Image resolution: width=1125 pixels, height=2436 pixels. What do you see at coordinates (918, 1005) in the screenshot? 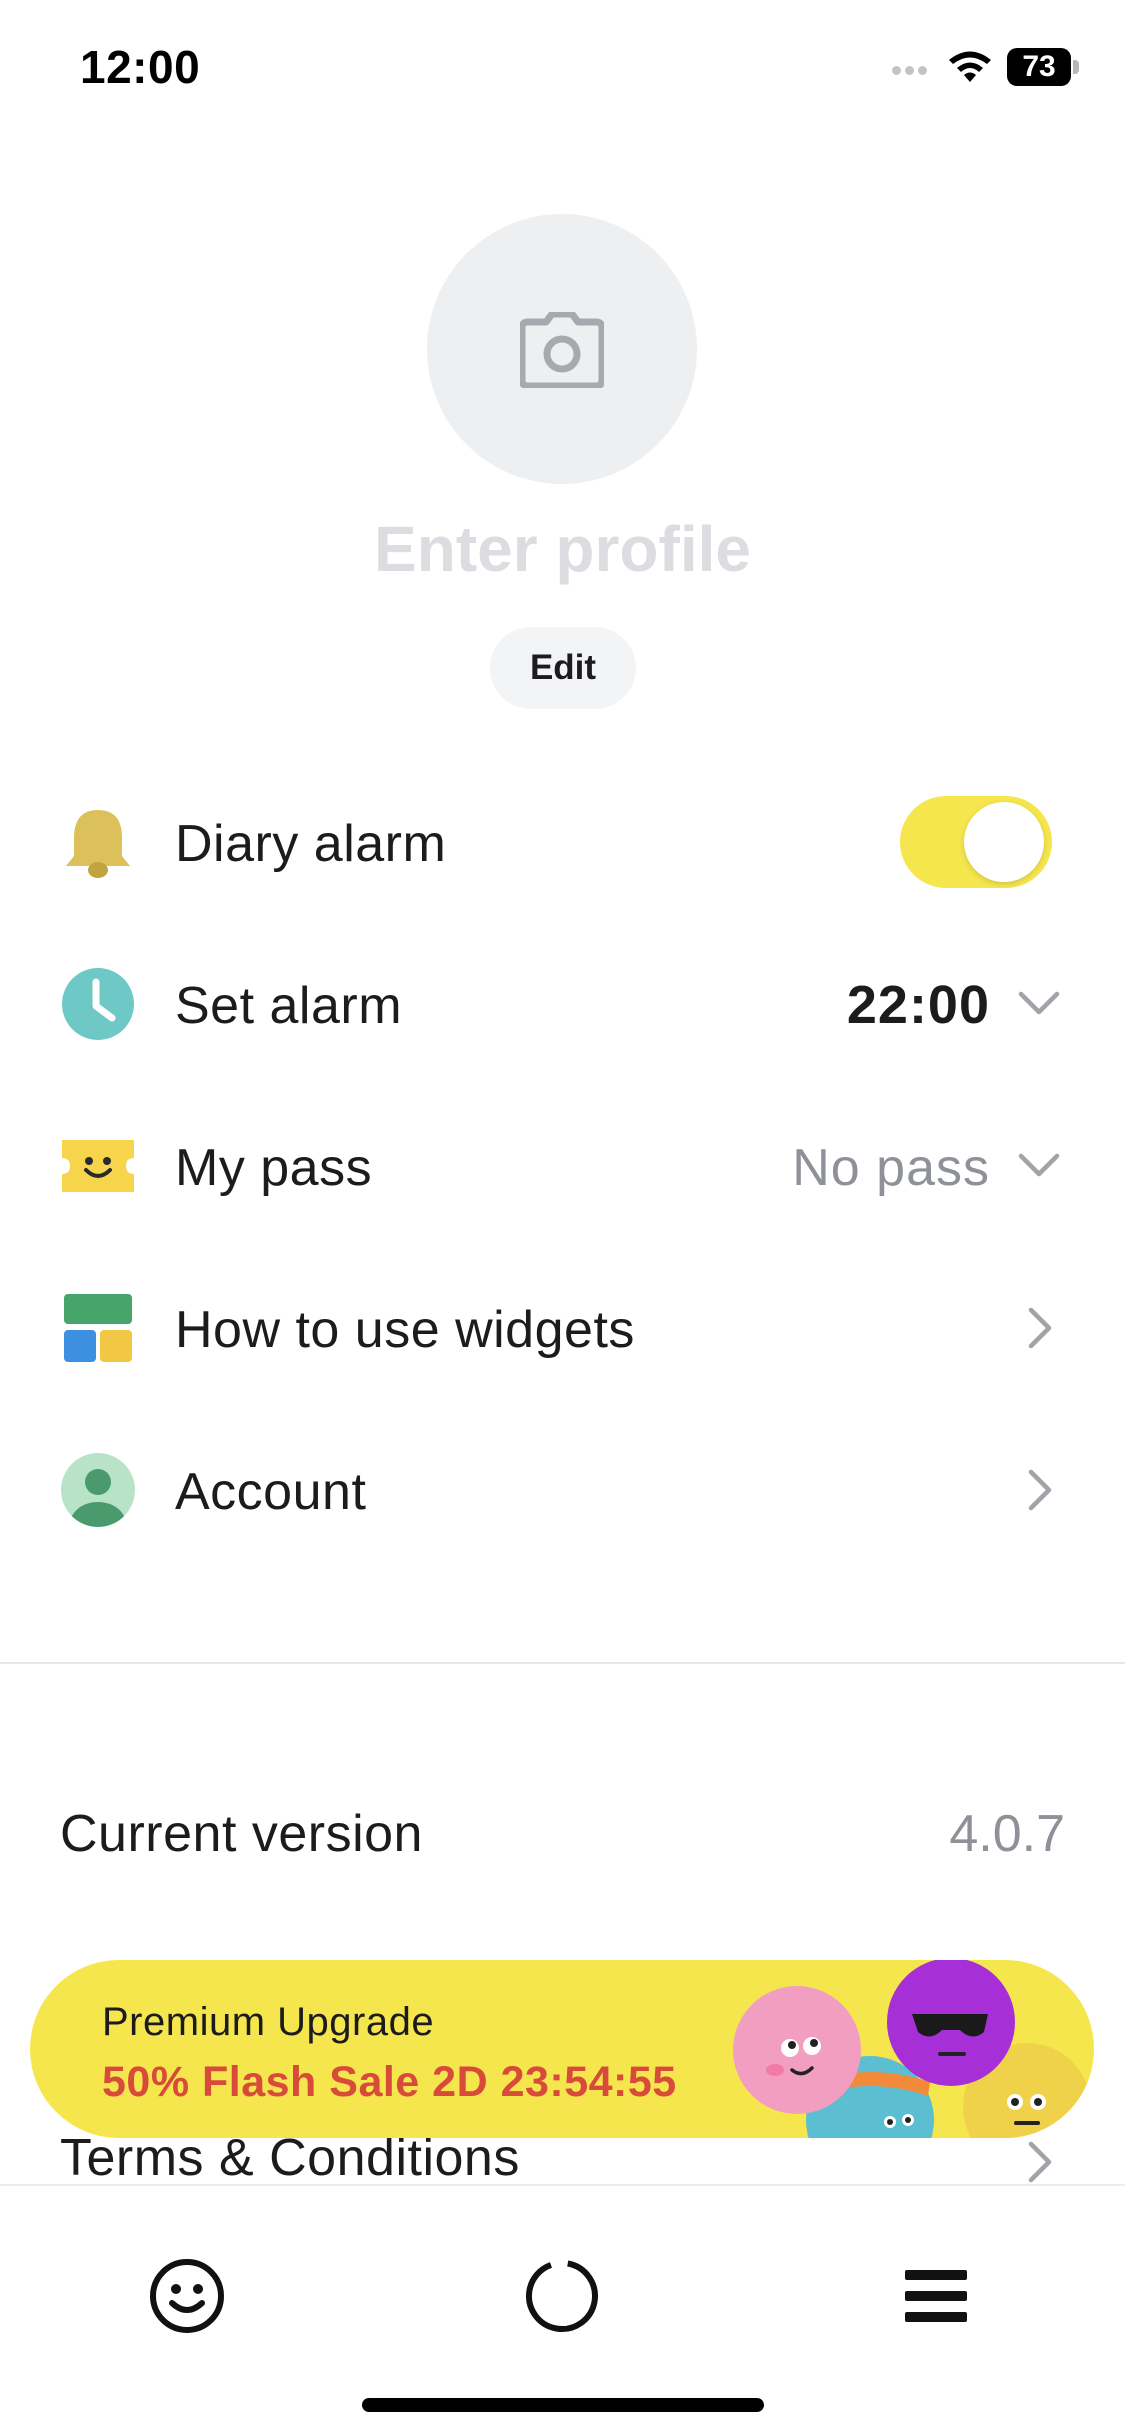
I see `alarm-time-value: 22:00` at bounding box center [918, 1005].